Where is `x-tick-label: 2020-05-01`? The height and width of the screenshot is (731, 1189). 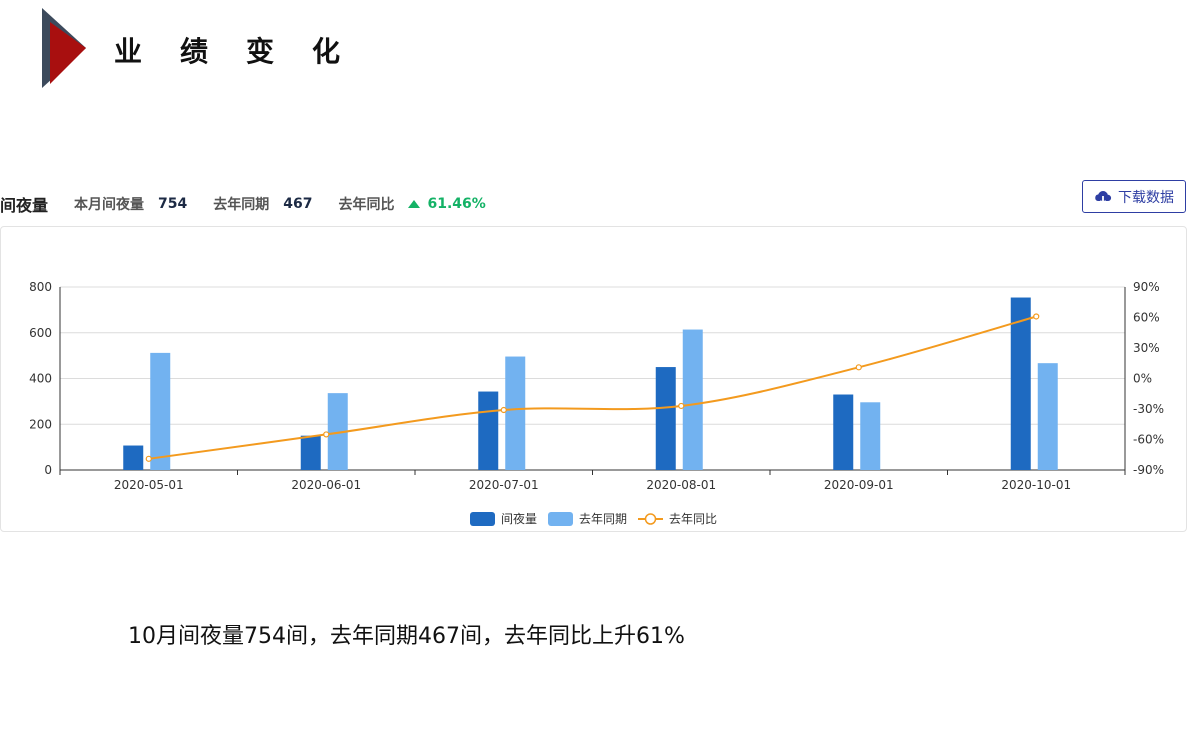 x-tick-label: 2020-05-01 is located at coordinates (149, 485).